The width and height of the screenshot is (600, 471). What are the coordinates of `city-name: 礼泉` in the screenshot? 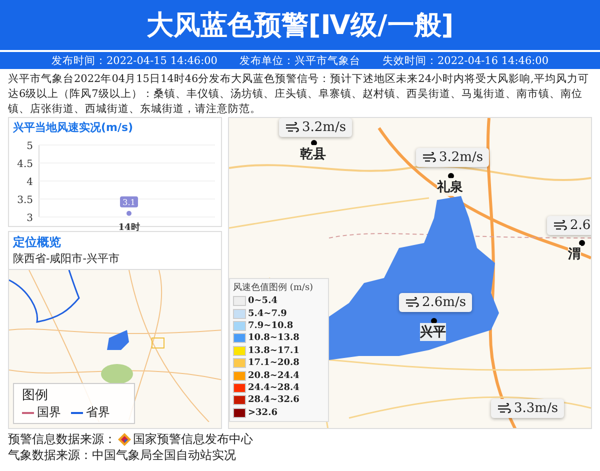 It's located at (450, 187).